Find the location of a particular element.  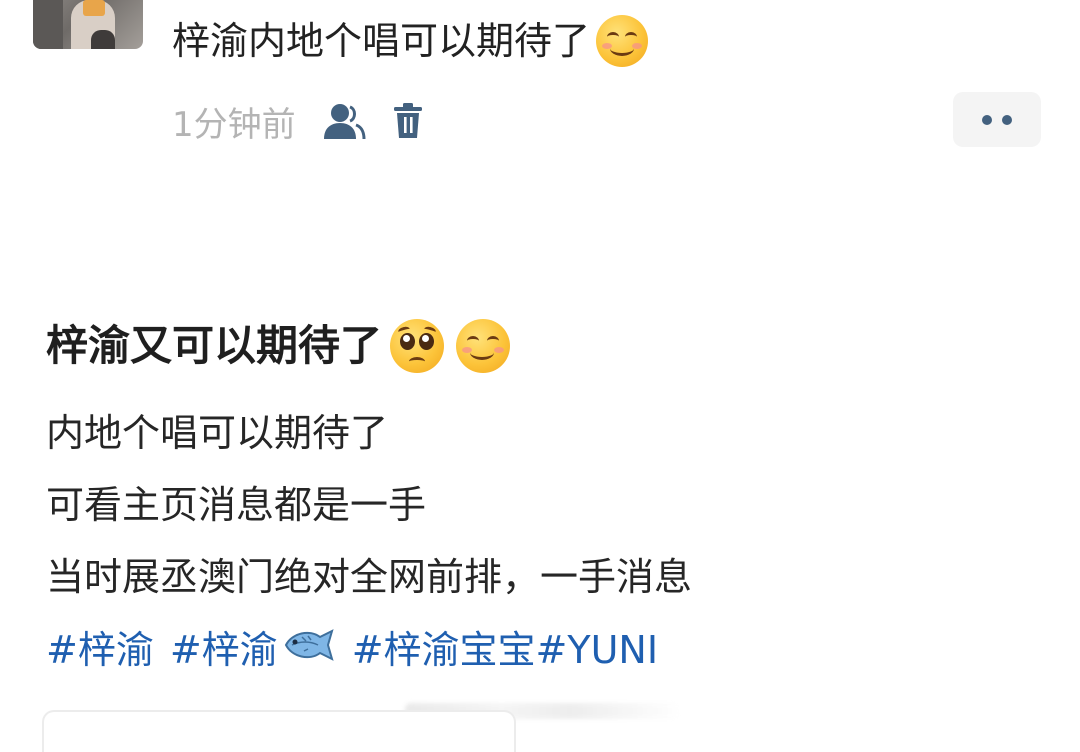

comment-meta: 1分钟前 is located at coordinates (298, 121).